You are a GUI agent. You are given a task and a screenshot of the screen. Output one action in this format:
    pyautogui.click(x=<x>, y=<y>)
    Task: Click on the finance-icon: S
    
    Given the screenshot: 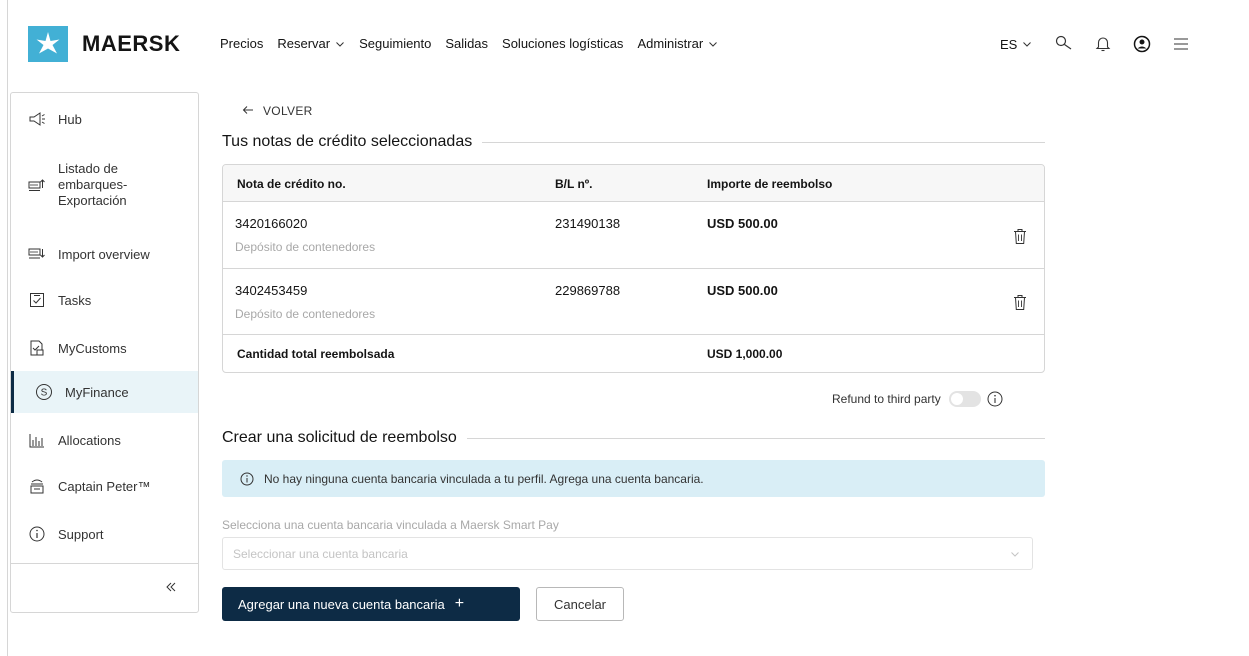 What is the action you would take?
    pyautogui.click(x=44, y=392)
    